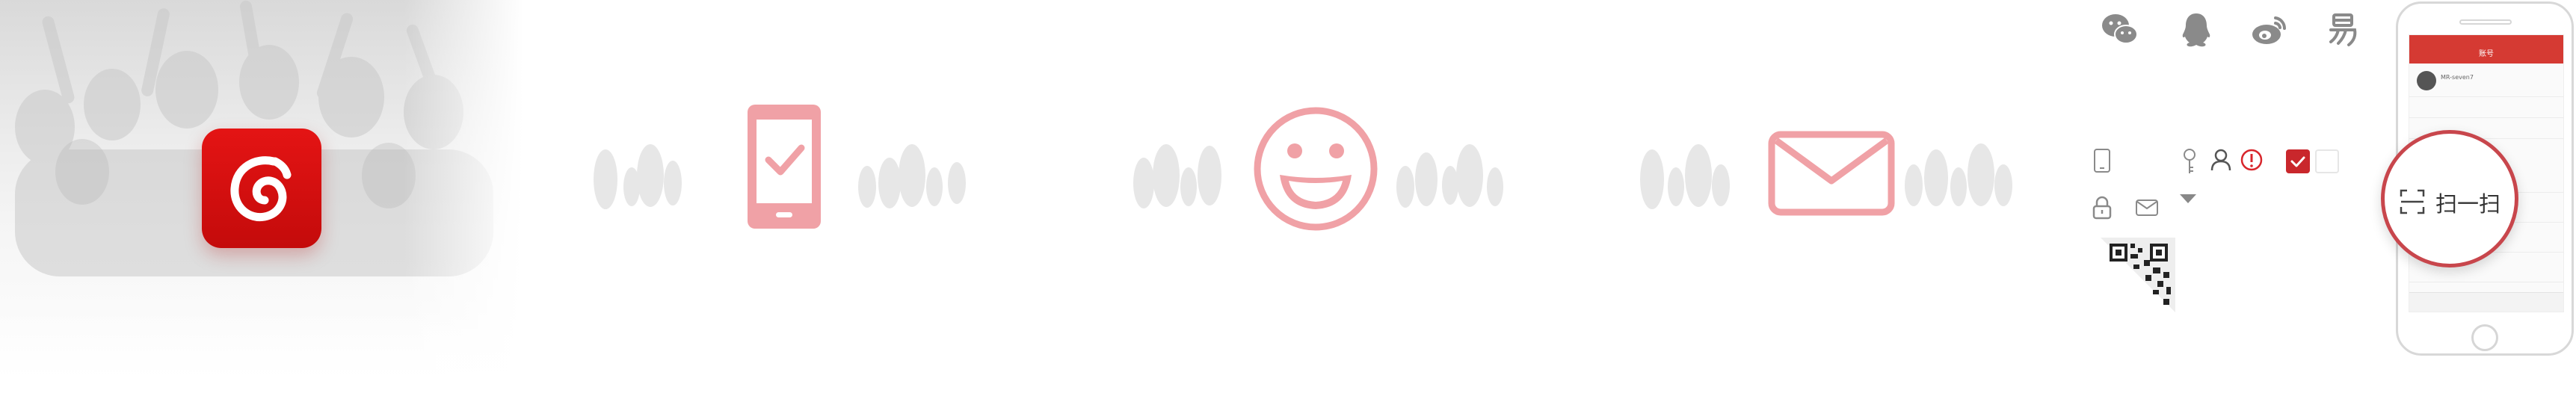 This screenshot has height=396, width=2576. Describe the element at coordinates (2269, 30) in the screenshot. I see `weibo-icon` at that location.